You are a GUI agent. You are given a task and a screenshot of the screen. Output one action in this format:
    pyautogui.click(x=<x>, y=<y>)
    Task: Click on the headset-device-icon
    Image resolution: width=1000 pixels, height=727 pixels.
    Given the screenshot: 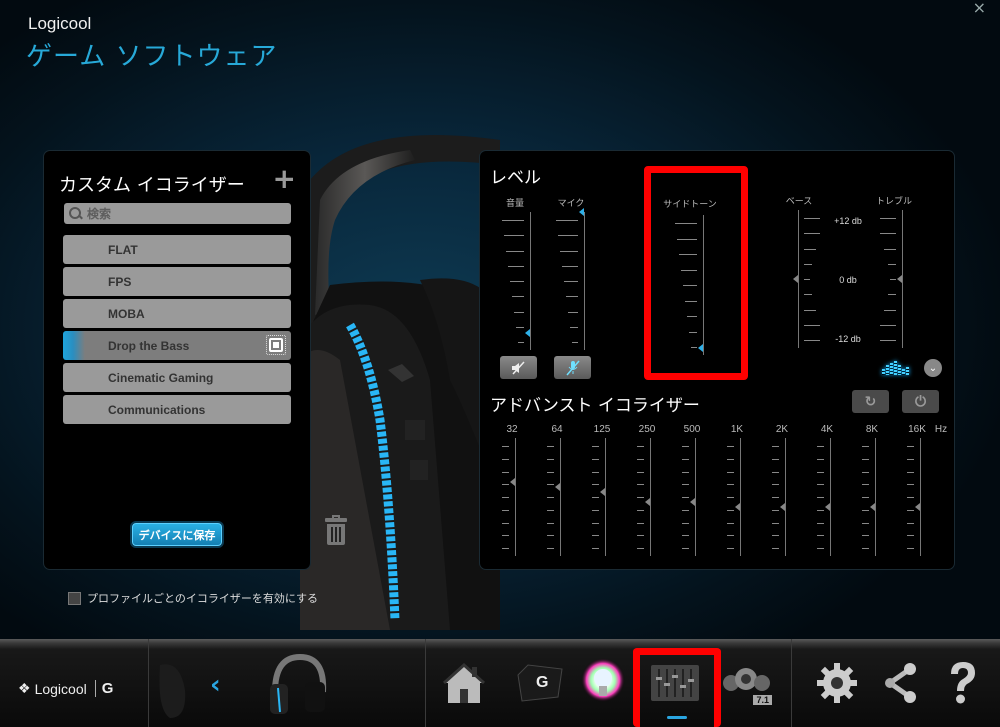 What is the action you would take?
    pyautogui.click(x=297, y=687)
    